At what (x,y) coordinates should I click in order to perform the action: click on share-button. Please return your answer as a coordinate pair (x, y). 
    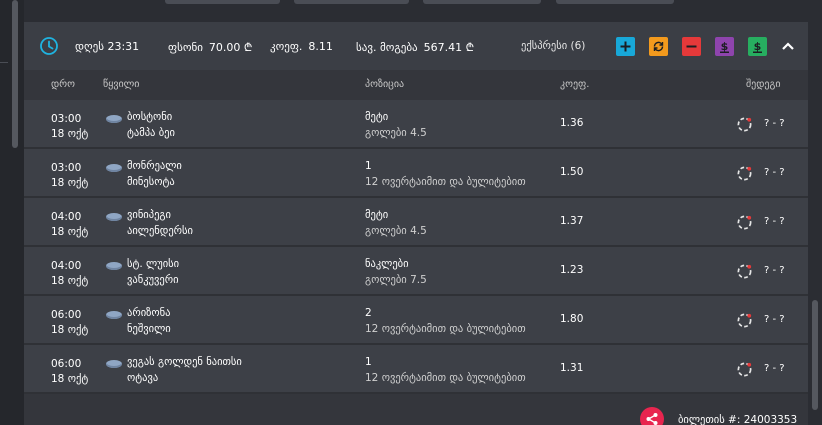
    Looking at the image, I should click on (652, 416).